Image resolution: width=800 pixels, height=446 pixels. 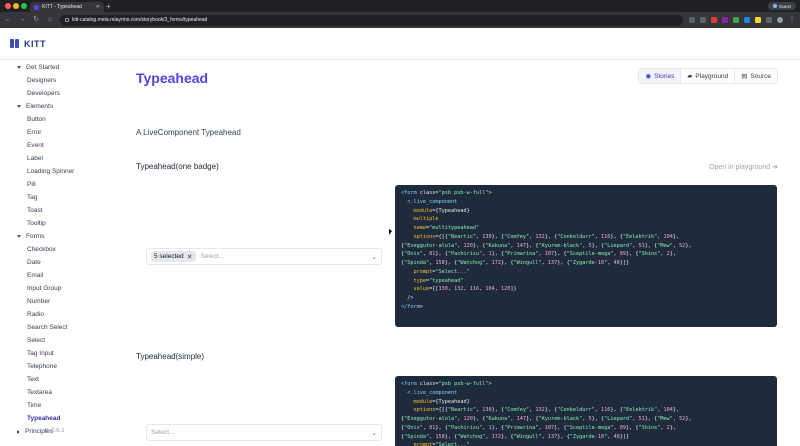 What do you see at coordinates (54, 223) in the screenshot?
I see `sidebar-item-tooltip: Tooltip` at bounding box center [54, 223].